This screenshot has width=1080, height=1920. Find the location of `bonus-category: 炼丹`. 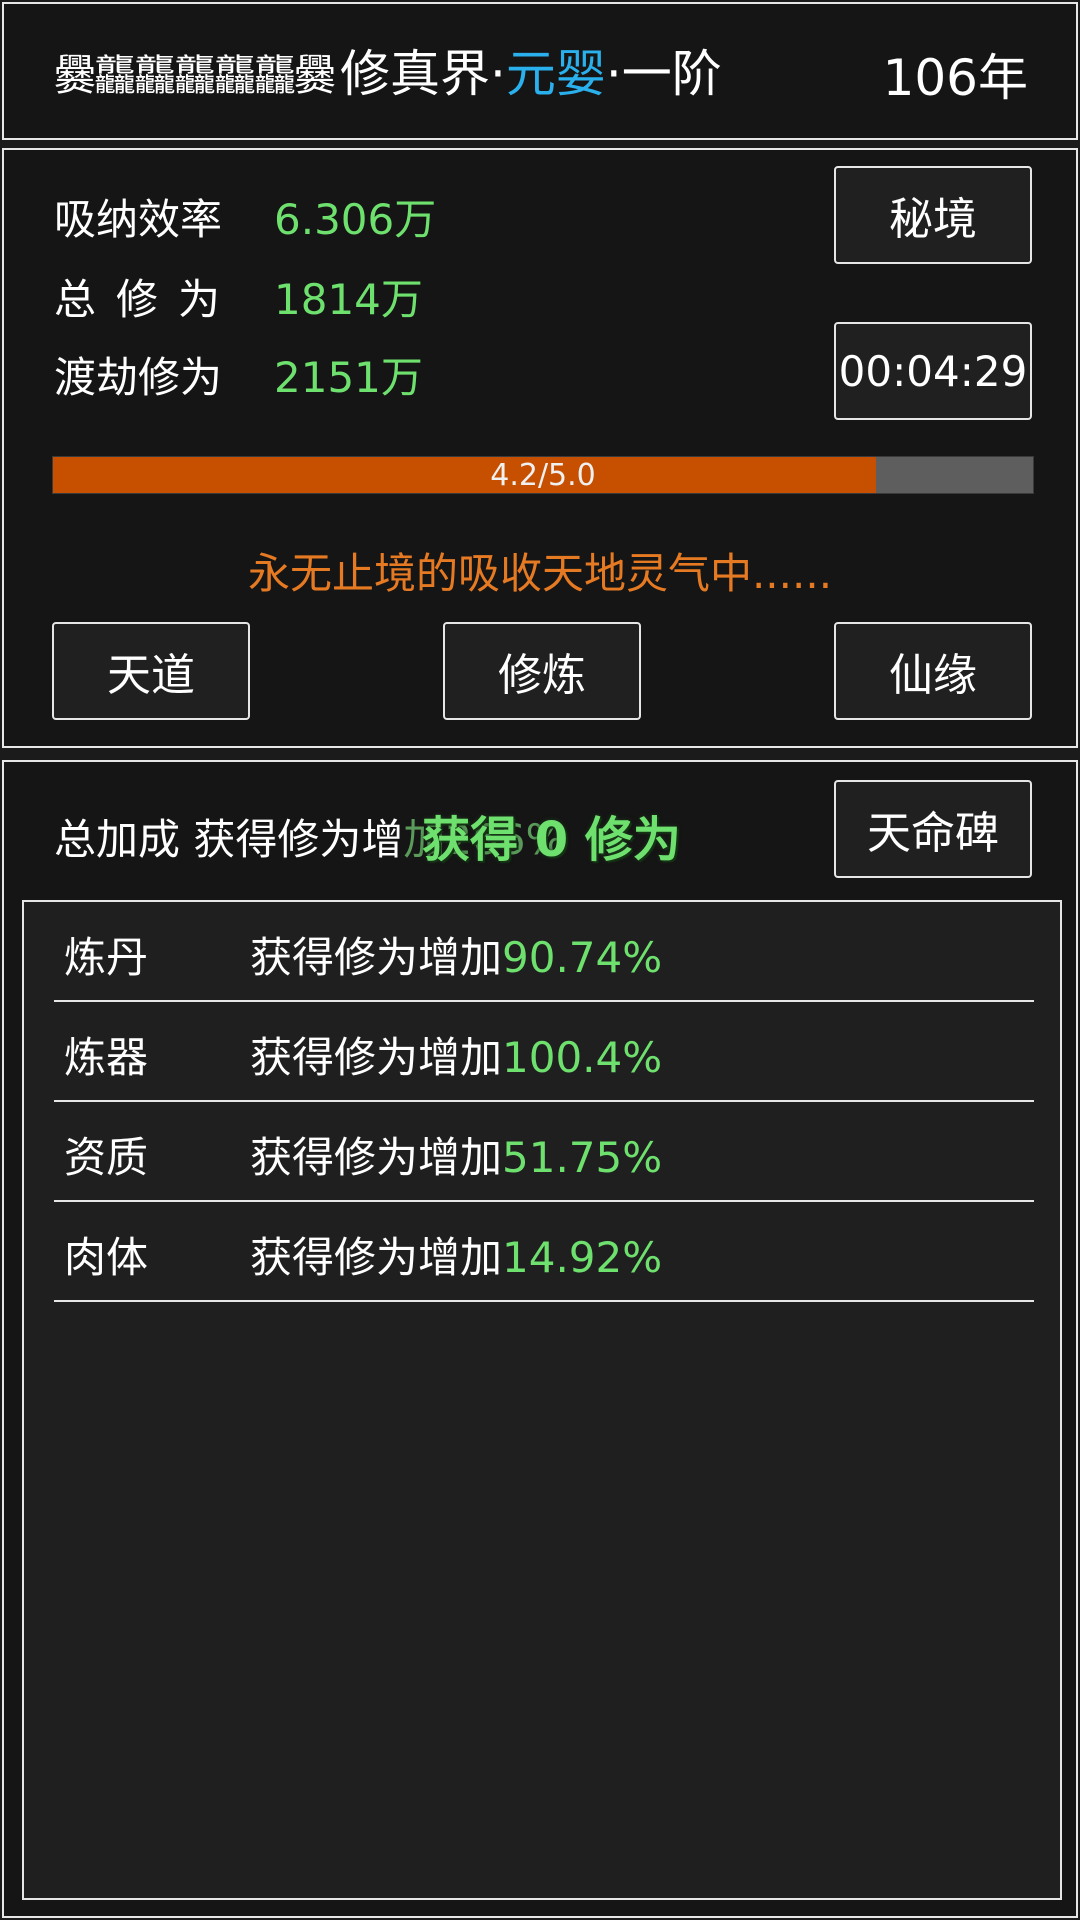

bonus-category: 炼丹 is located at coordinates (106, 957).